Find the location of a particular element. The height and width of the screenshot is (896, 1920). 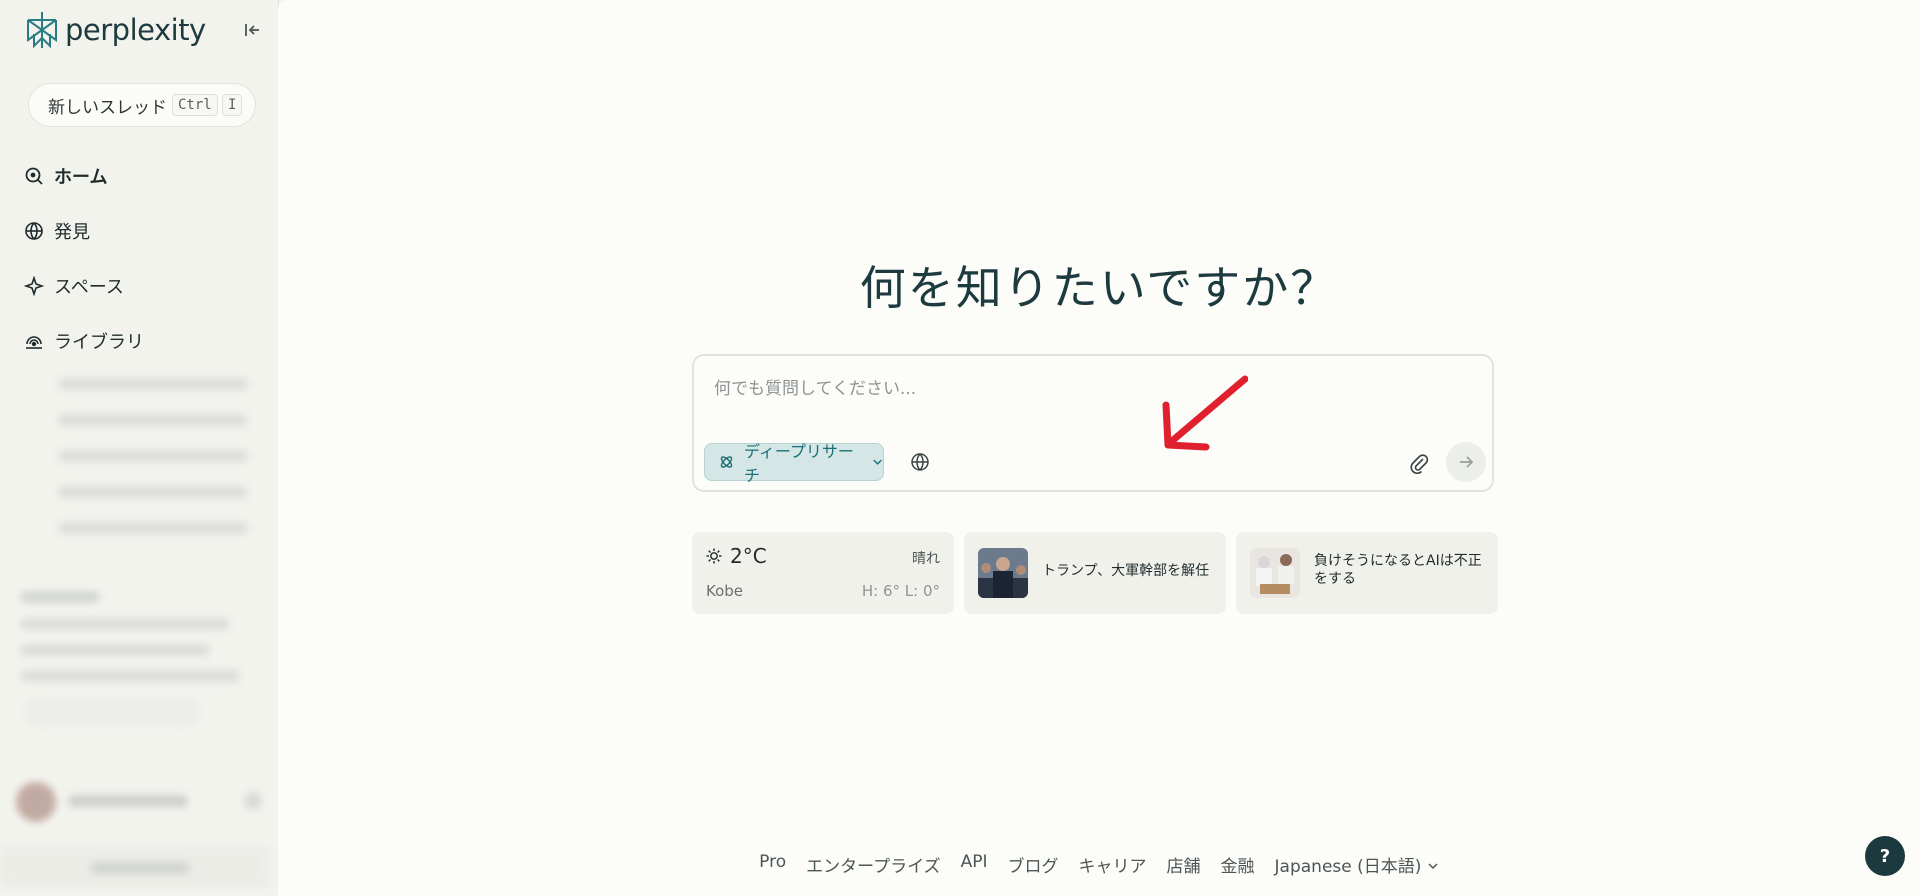

page-title: 何を知りたいですか？ is located at coordinates (1099, 288).